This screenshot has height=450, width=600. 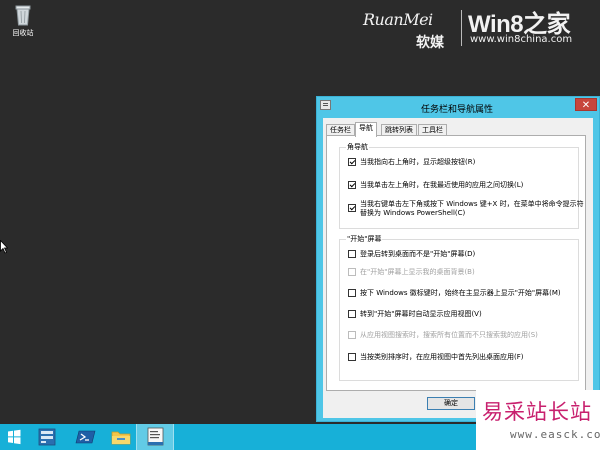 I want to click on window-icon, so click(x=325, y=105).